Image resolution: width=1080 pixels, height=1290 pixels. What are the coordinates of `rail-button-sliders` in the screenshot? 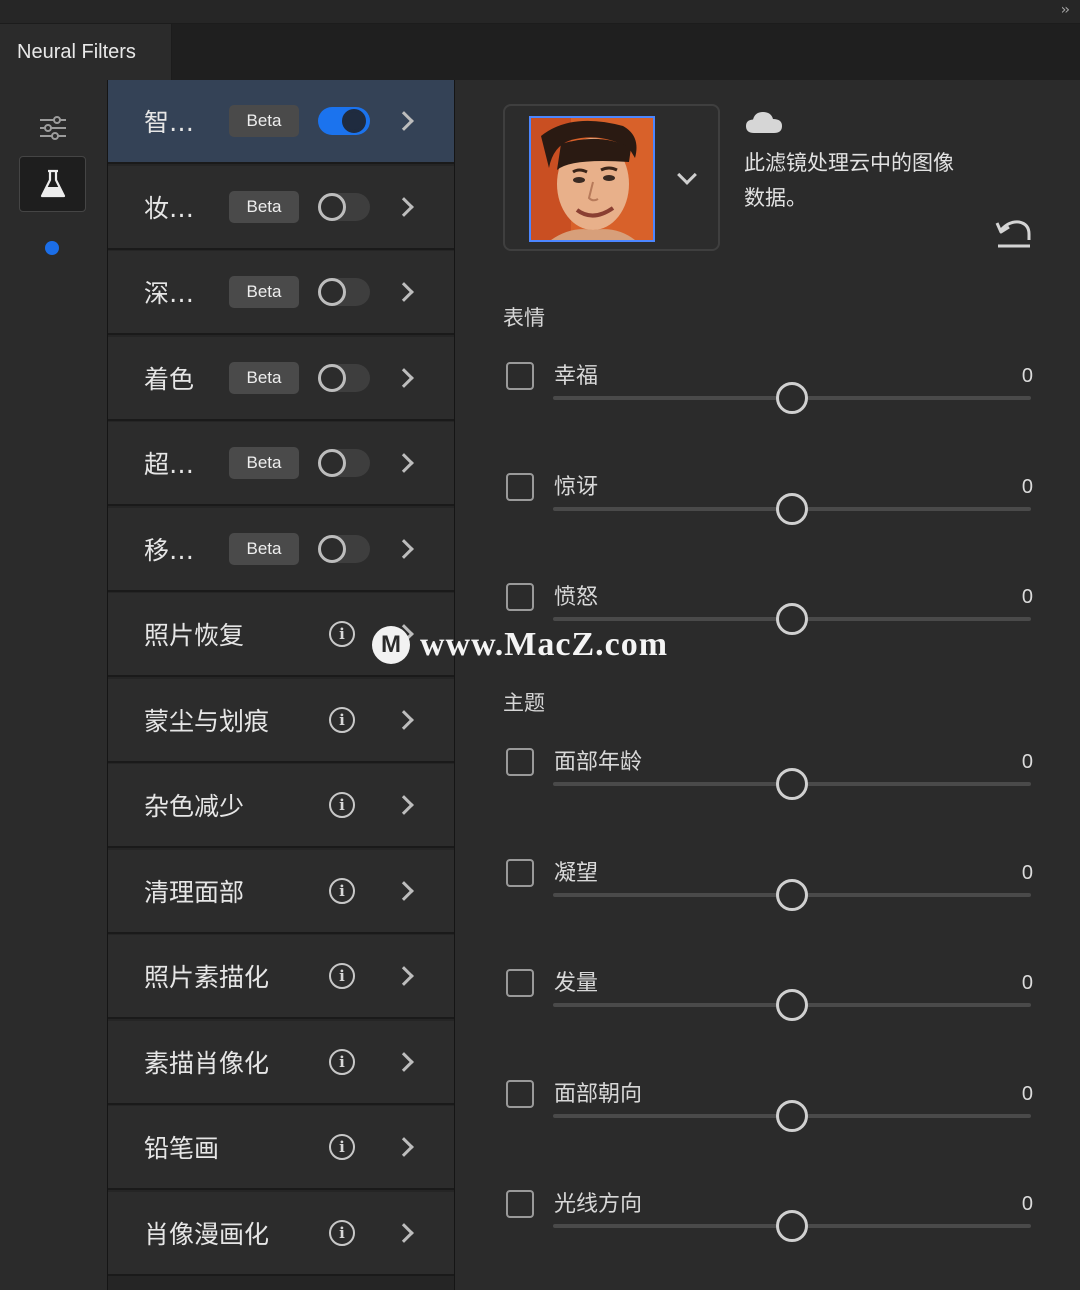 It's located at (52, 128).